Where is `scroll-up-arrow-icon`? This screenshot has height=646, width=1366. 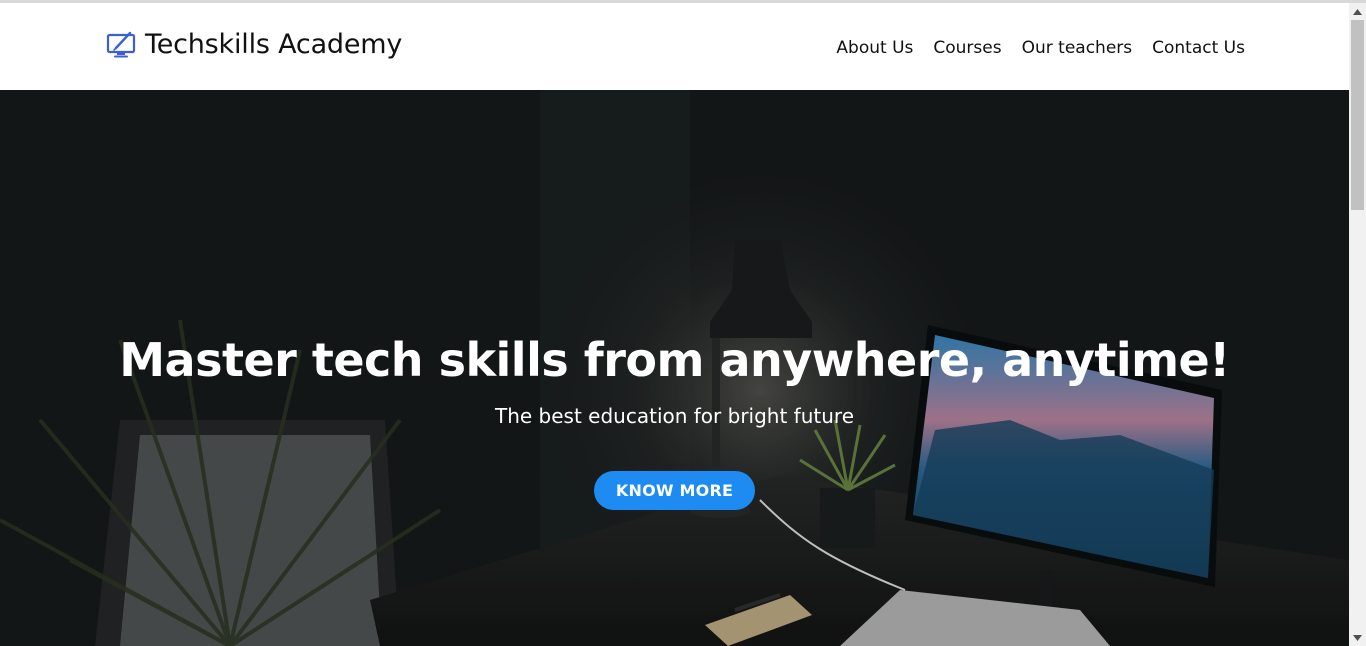
scroll-up-arrow-icon is located at coordinates (1357, 11).